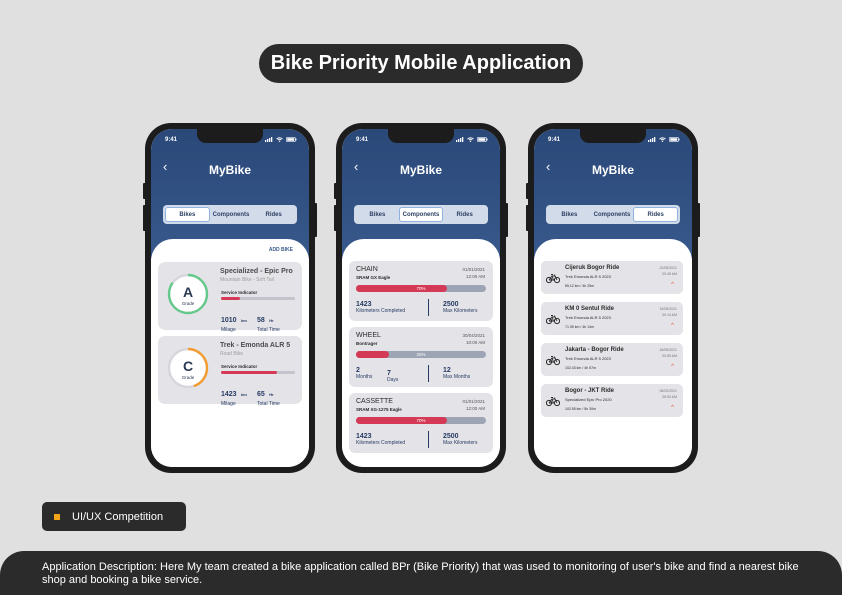 Image resolution: width=842 pixels, height=595 pixels. I want to click on component-model: SRAM XG-1275 Eagle, so click(379, 409).